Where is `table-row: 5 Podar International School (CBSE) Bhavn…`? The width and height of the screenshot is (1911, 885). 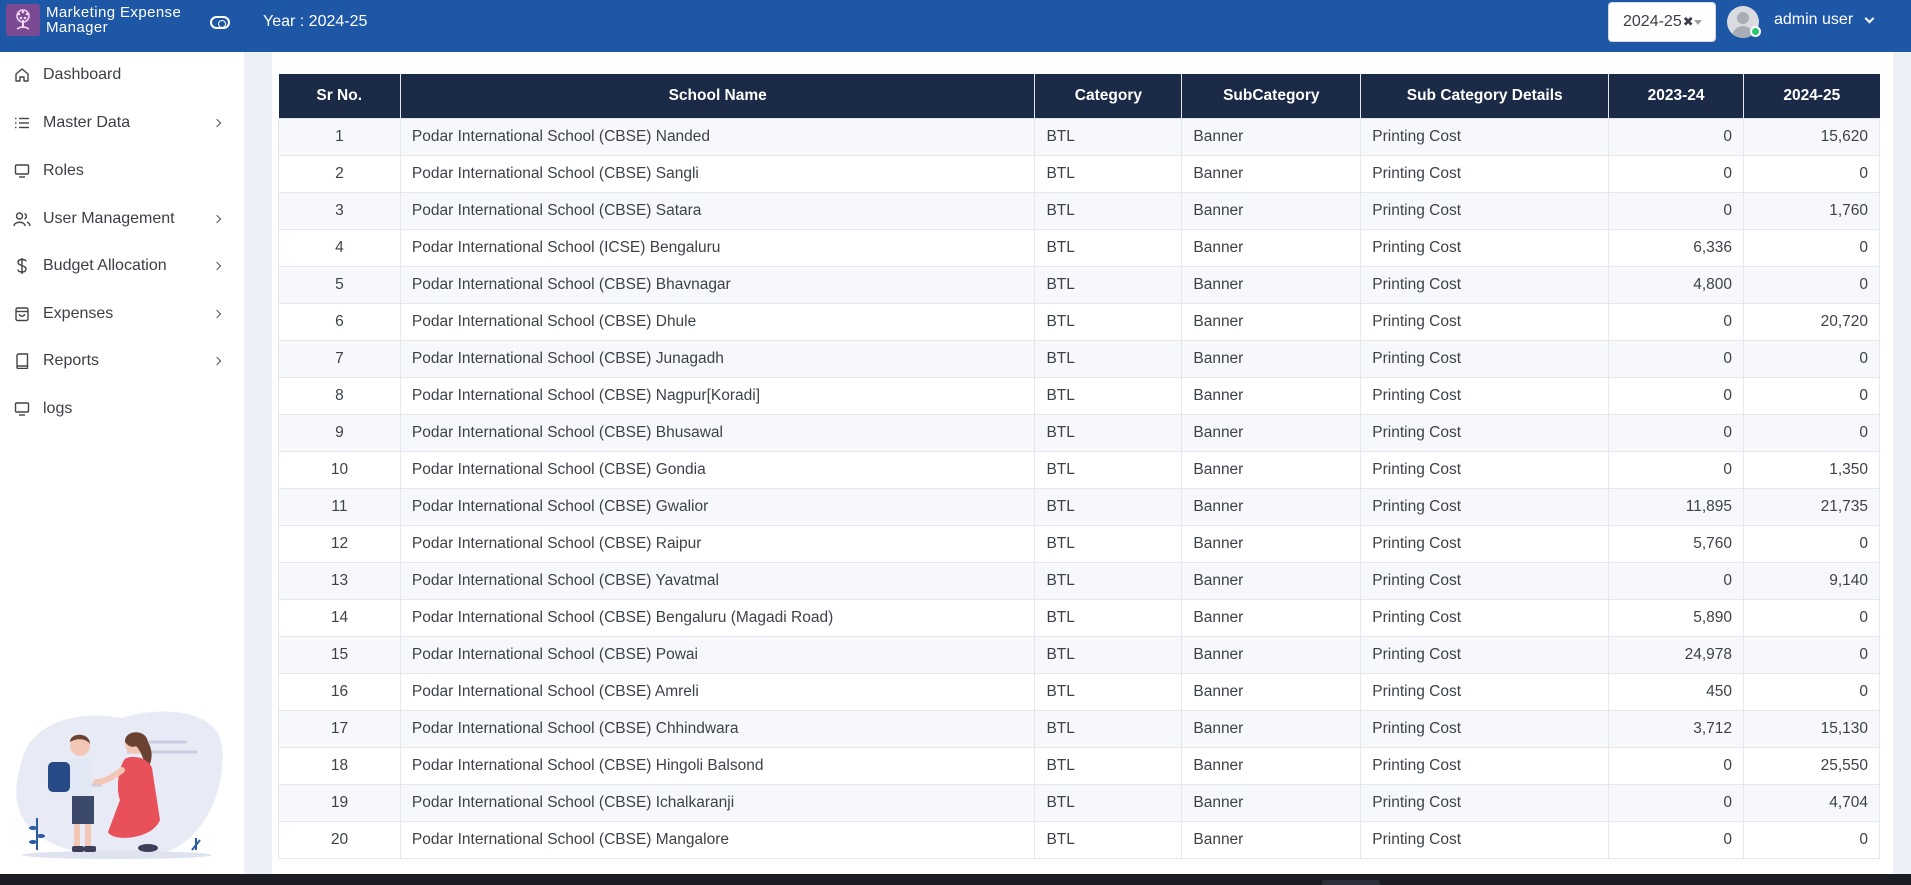 table-row: 5 Podar International School (CBSE) Bhavn… is located at coordinates (1079, 284).